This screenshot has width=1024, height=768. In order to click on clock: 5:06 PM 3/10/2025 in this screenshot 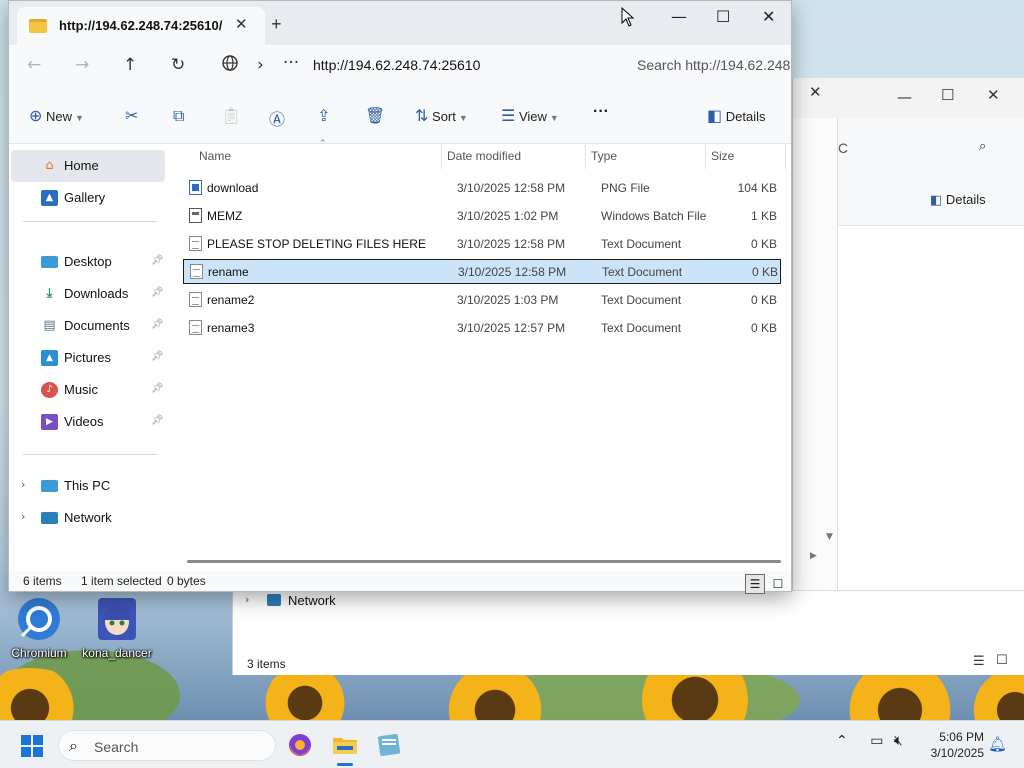, I will do `click(954, 745)`.